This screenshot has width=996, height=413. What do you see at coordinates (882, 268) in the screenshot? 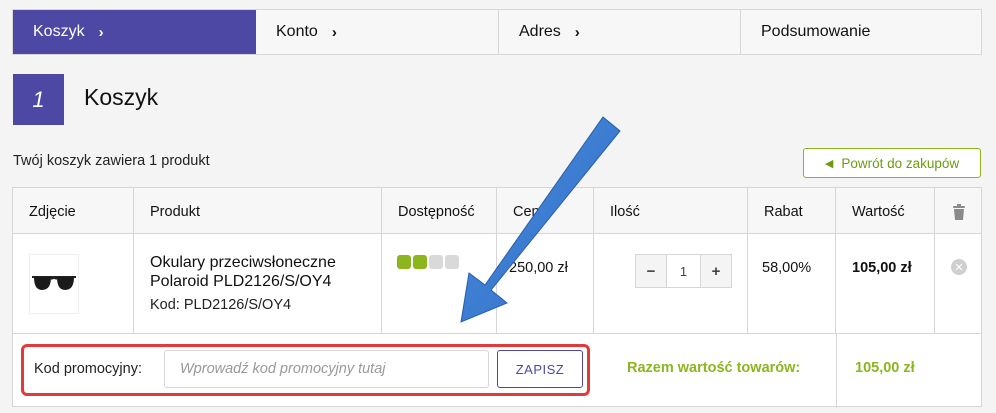
I see `line-total: 105,00 zł` at bounding box center [882, 268].